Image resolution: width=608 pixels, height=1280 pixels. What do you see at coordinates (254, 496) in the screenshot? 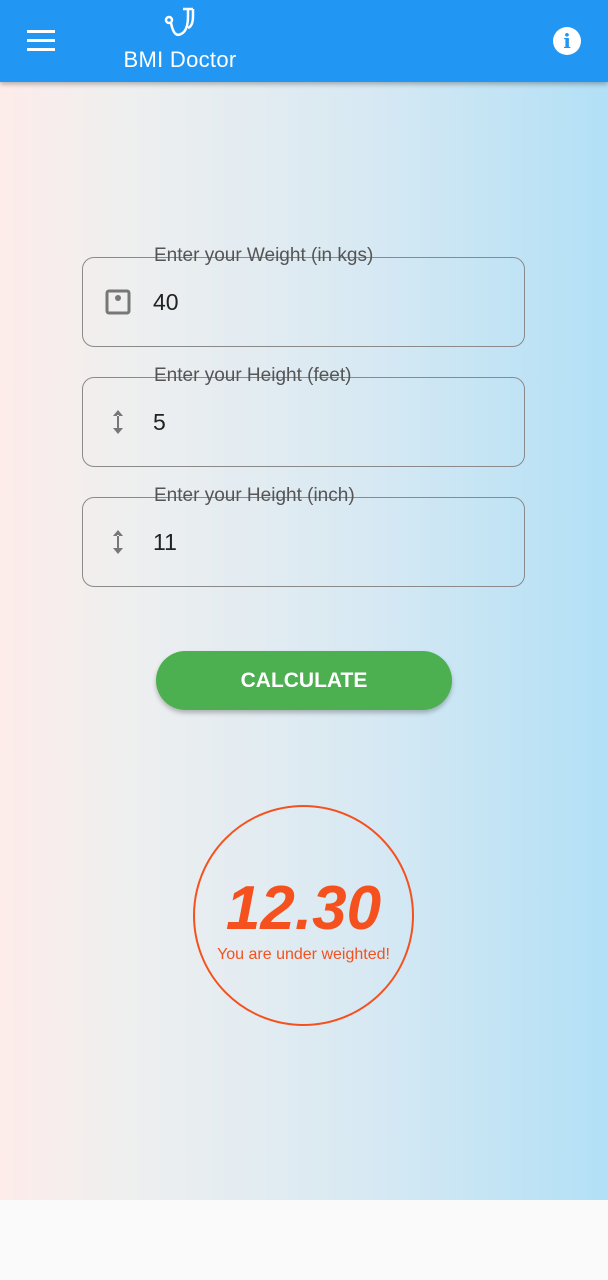
I see `height-inch-label: Enter your Height (inch)` at bounding box center [254, 496].